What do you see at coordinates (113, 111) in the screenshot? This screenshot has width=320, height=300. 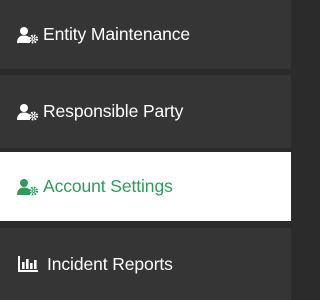 I see `menu-item-label: Responsible Party` at bounding box center [113, 111].